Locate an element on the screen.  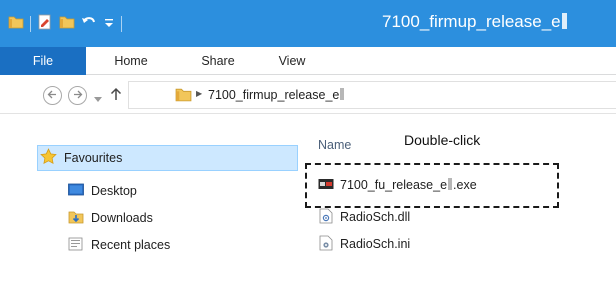
file-item-dll: RadioSch.dll is located at coordinates (364, 217).